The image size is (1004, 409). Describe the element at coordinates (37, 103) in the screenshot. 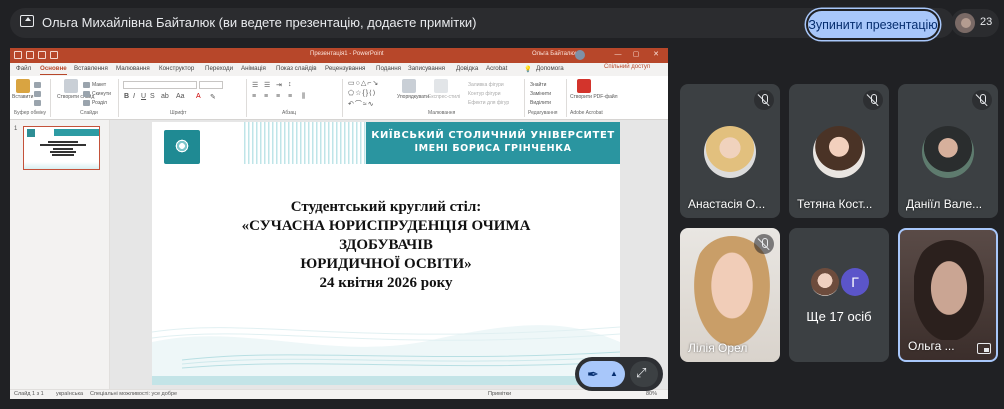

I see `format-painter-icon` at that location.